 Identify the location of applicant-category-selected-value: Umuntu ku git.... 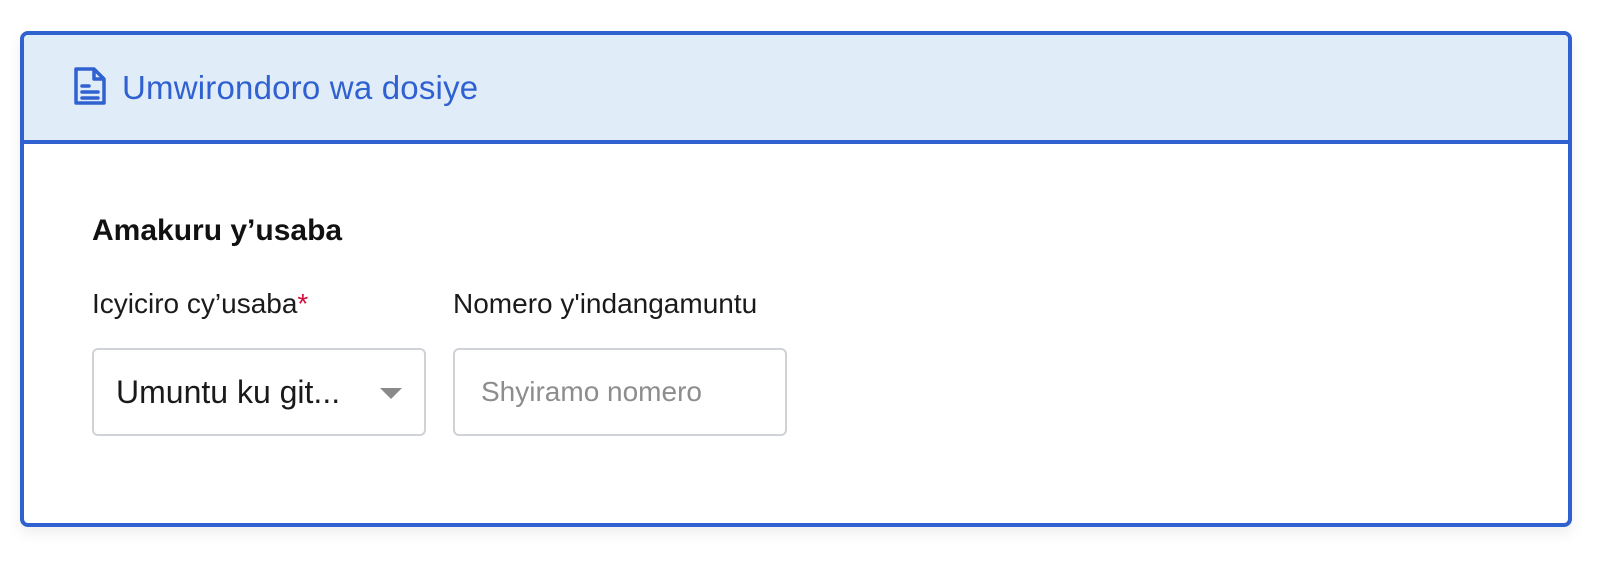
(228, 391).